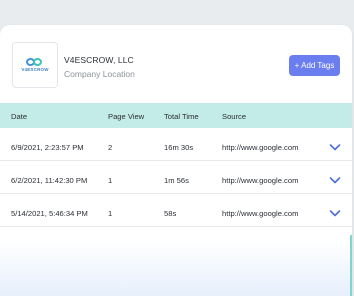  Describe the element at coordinates (314, 65) in the screenshot. I see `add-tags-button: + Add Tags` at that location.